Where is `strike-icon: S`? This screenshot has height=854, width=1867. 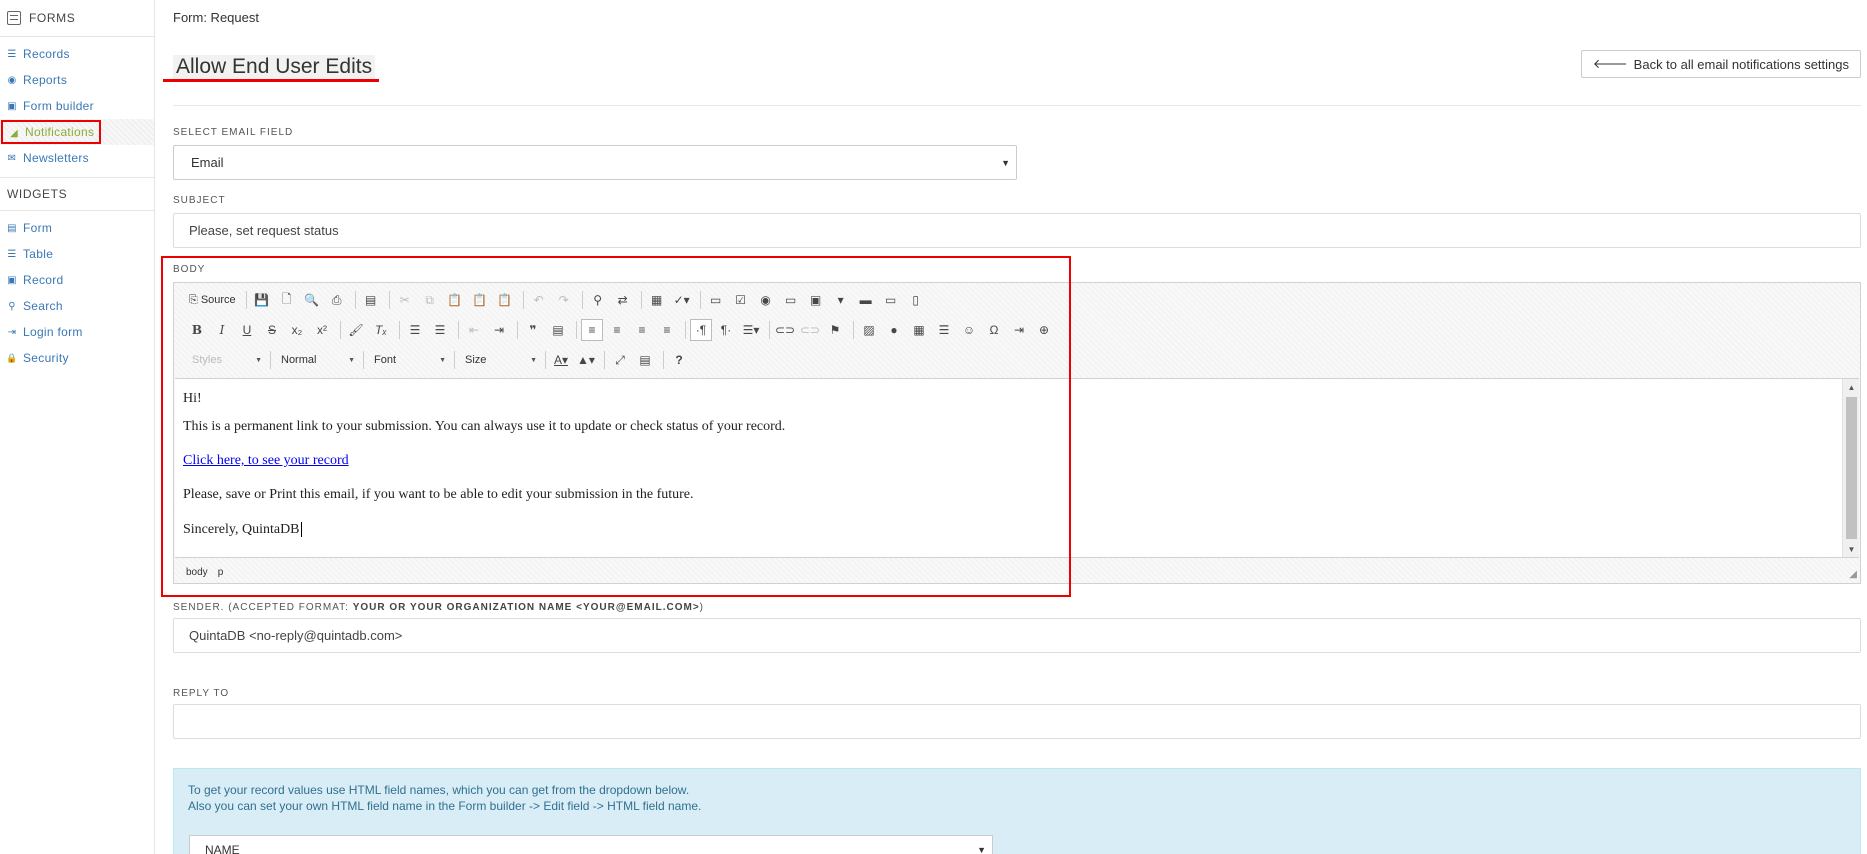
strike-icon: S is located at coordinates (272, 330).